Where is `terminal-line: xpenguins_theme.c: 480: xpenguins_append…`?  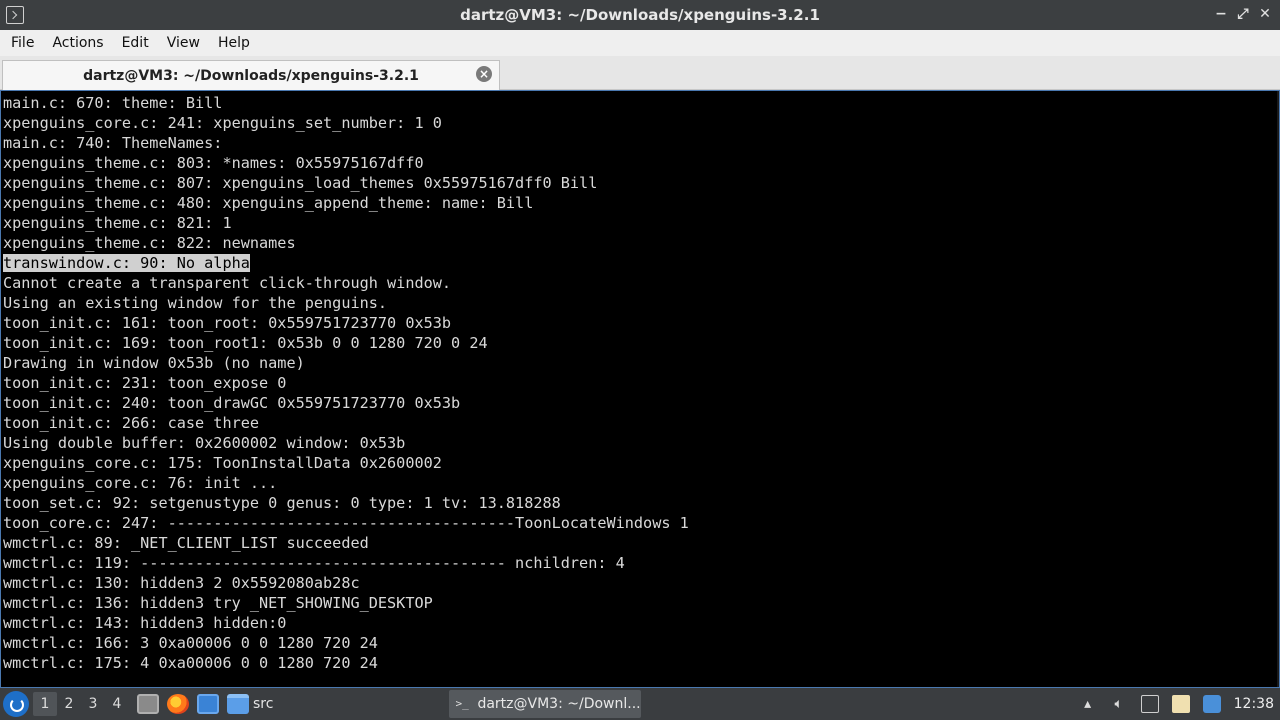 terminal-line: xpenguins_theme.c: 480: xpenguins_append… is located at coordinates (268, 203).